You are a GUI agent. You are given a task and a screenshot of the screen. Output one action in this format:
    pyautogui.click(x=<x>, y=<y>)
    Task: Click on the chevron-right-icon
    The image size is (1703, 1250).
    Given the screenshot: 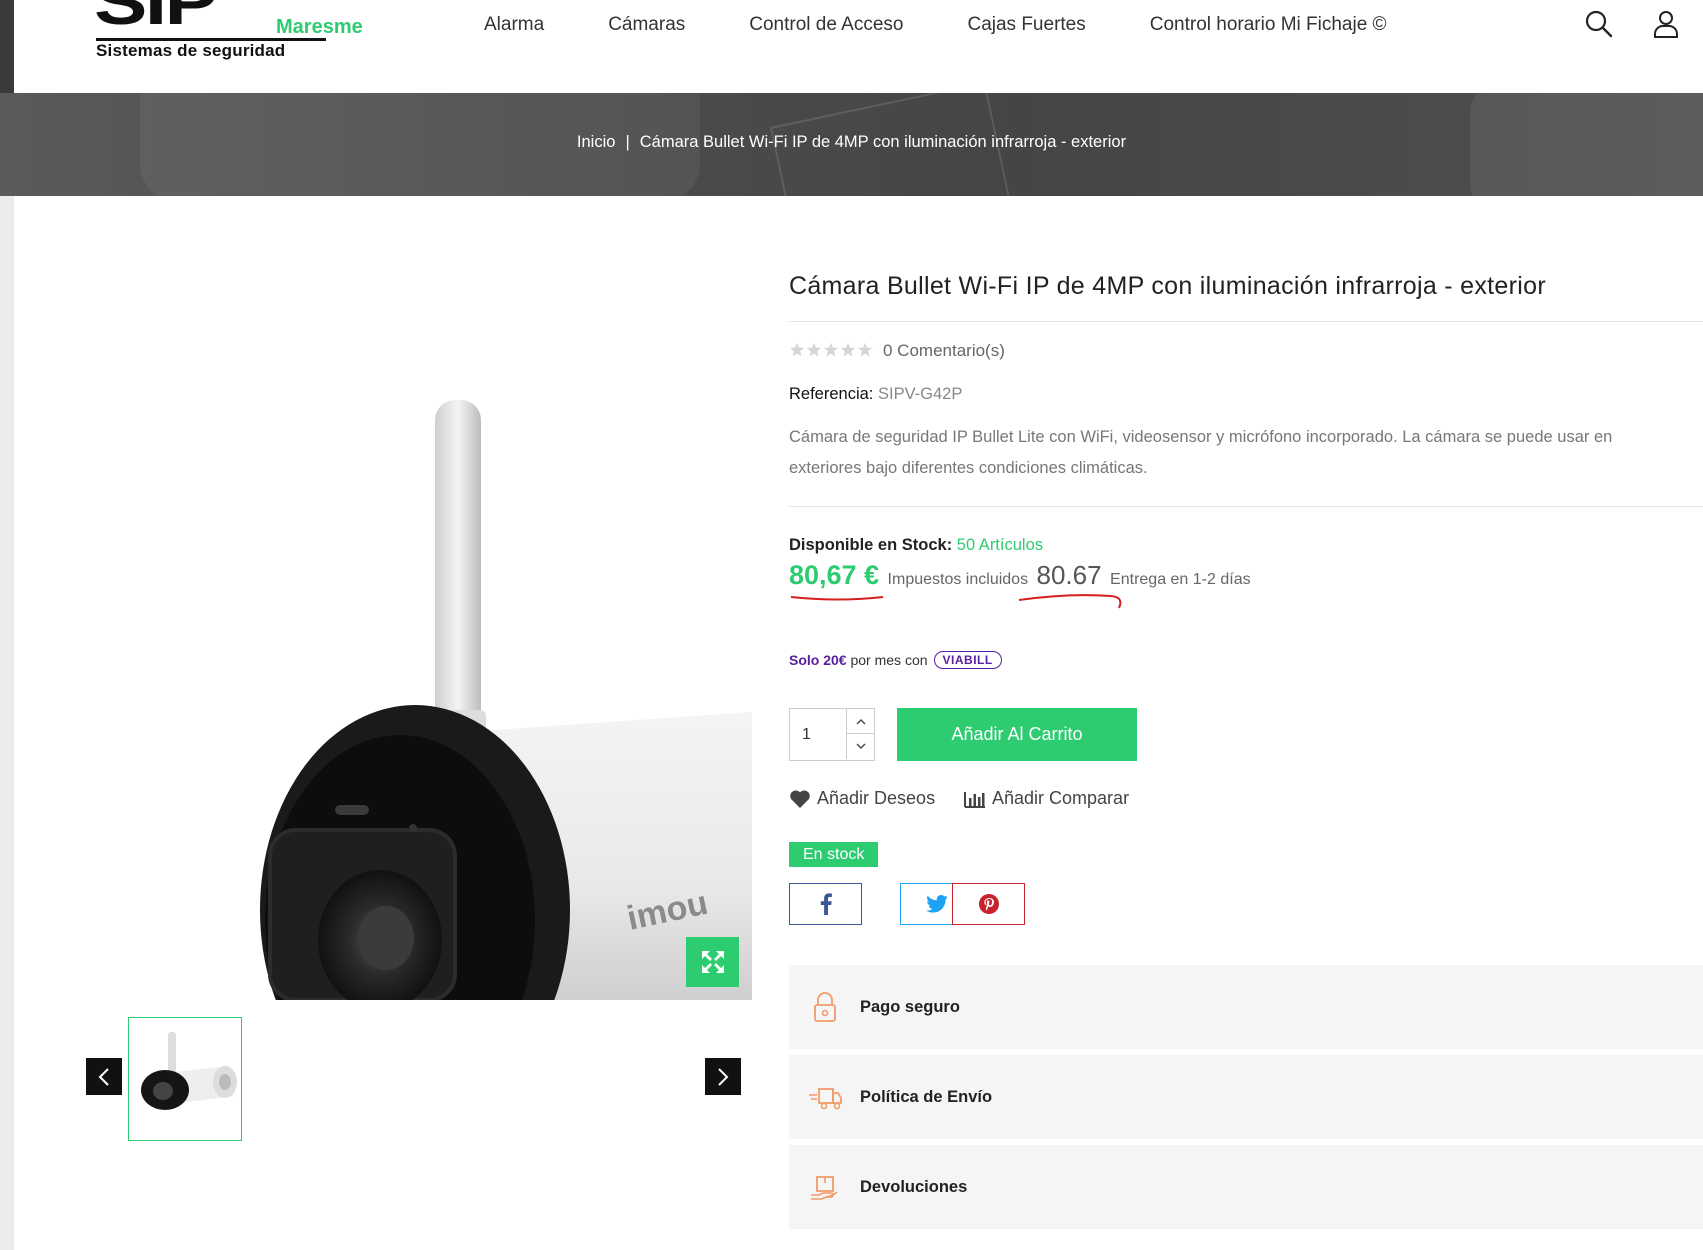 What is the action you would take?
    pyautogui.click(x=723, y=1076)
    